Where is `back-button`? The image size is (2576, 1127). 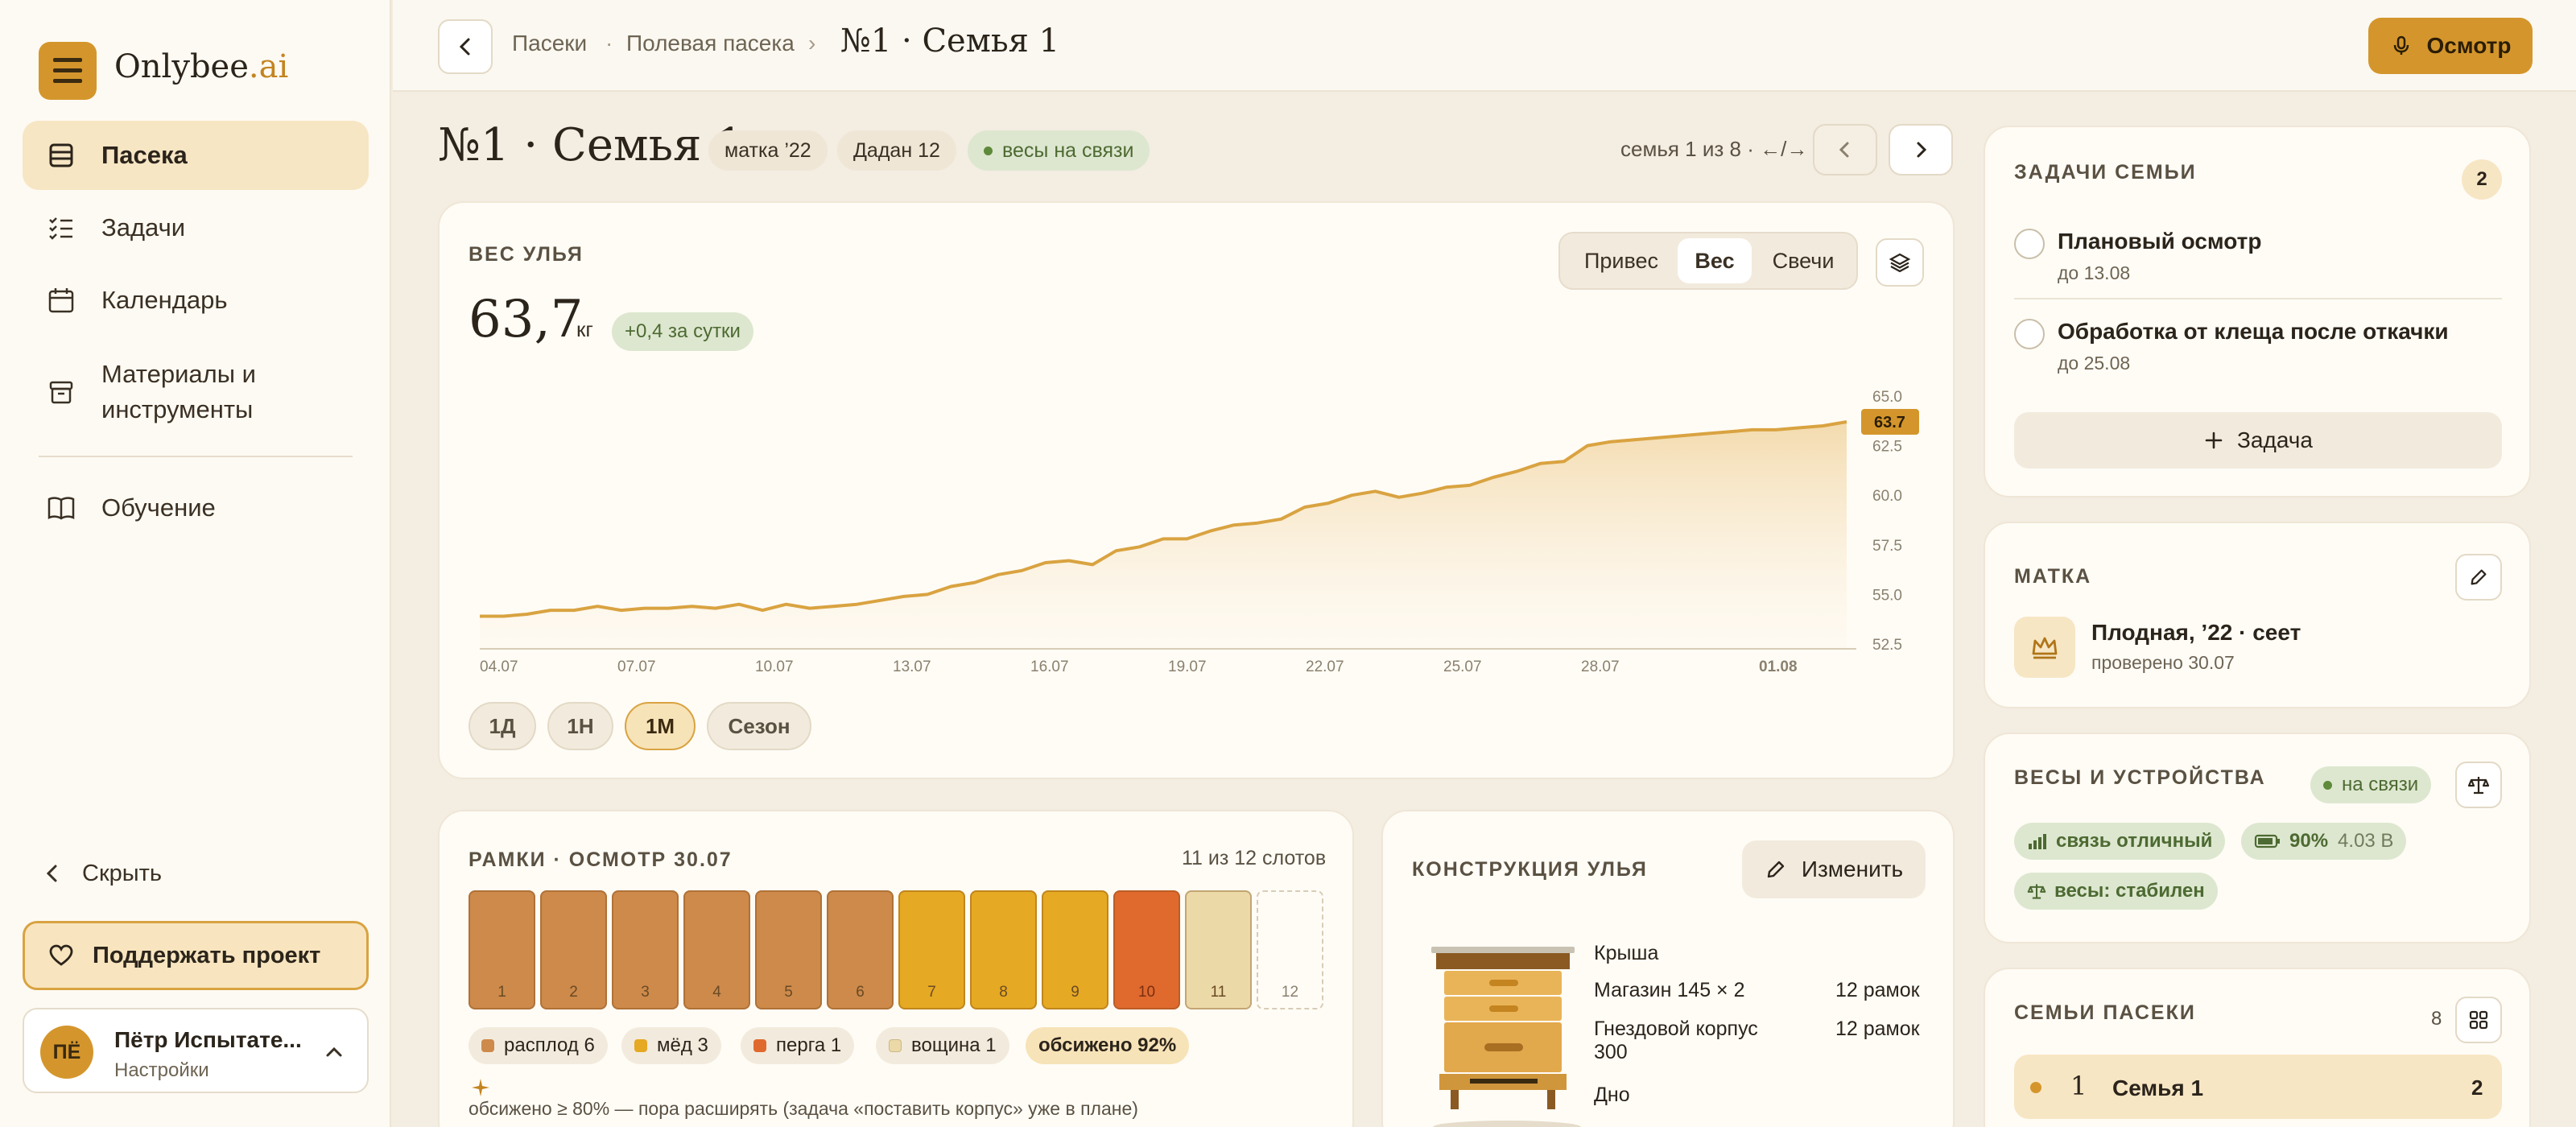
back-button is located at coordinates (465, 46).